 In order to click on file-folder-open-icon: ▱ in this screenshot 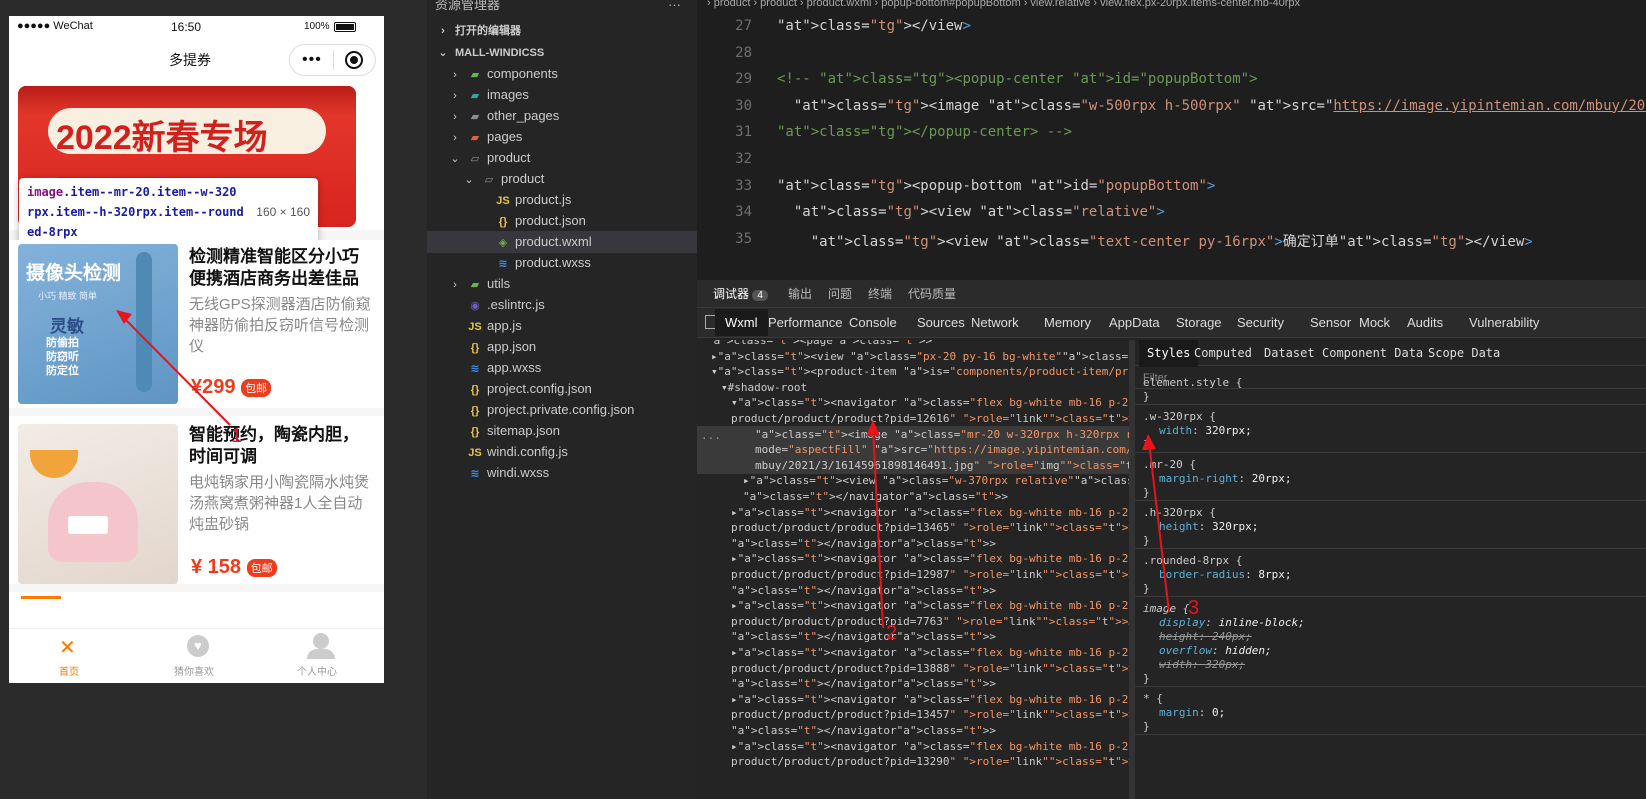, I will do `click(489, 180)`.